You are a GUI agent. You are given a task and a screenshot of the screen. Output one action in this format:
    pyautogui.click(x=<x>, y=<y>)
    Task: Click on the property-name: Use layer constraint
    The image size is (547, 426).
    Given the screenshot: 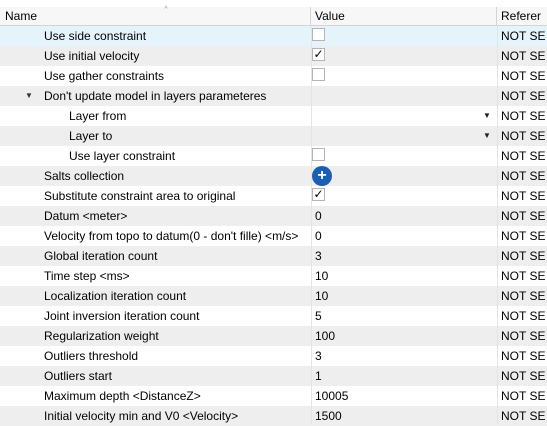 What is the action you would take?
    pyautogui.click(x=122, y=156)
    